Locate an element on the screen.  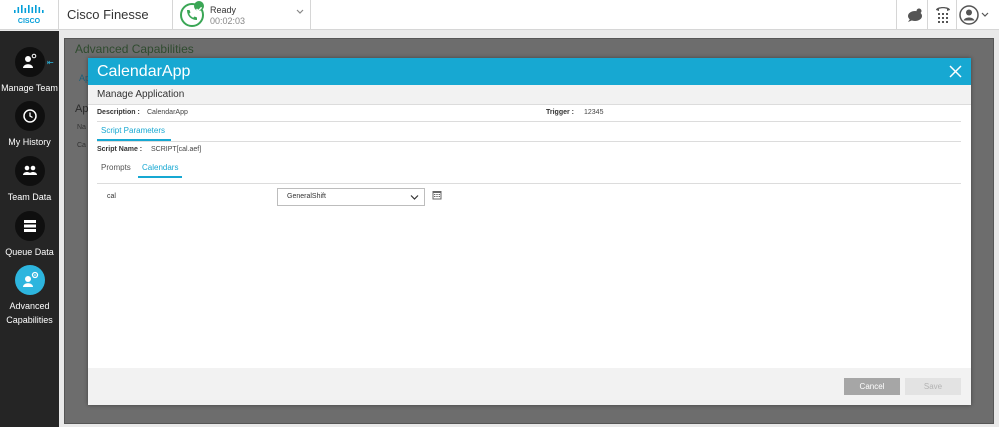
calendar-select-value: GeneralShift is located at coordinates (306, 196).